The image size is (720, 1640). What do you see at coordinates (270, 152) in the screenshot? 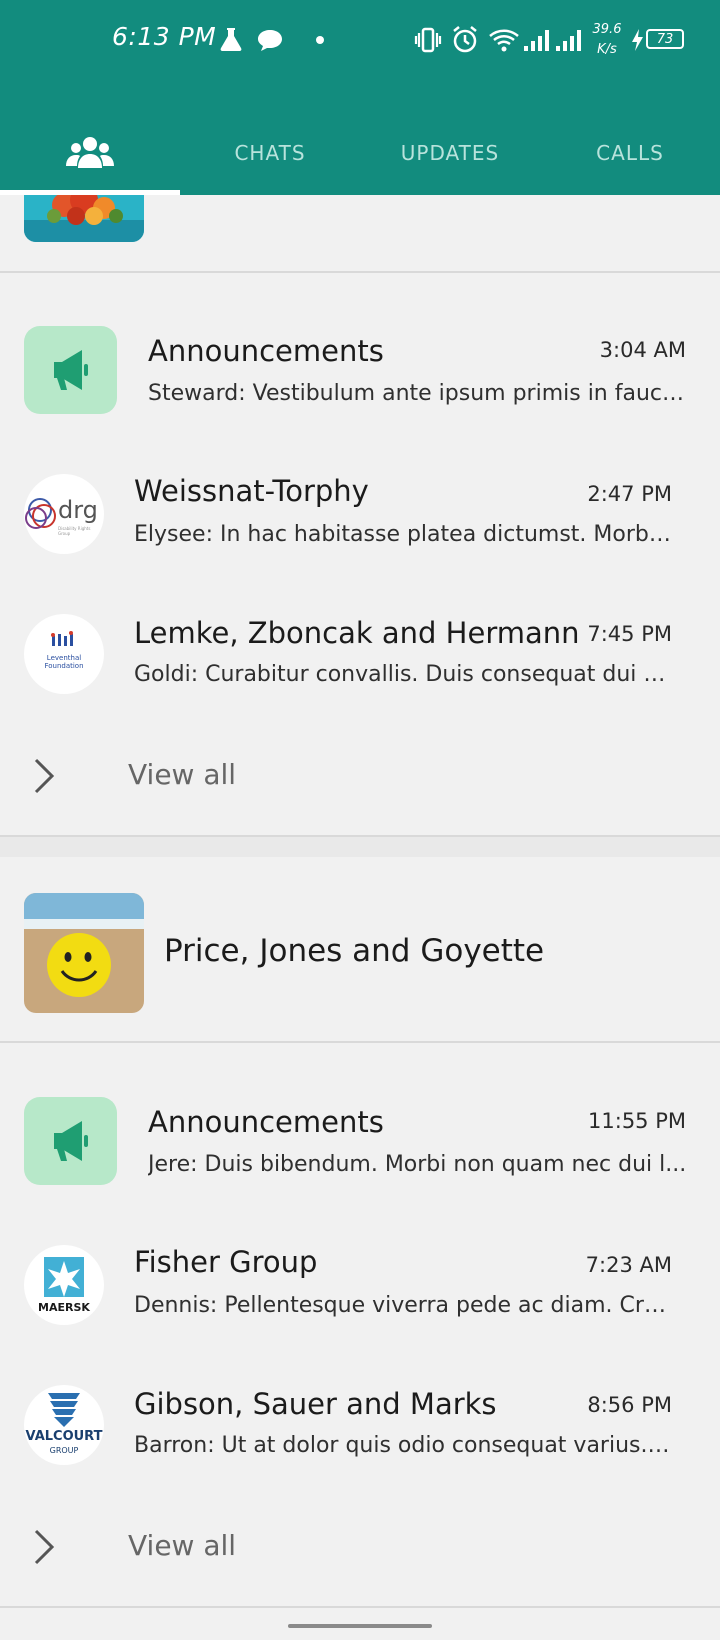
I see `tab-chats: CHATS` at bounding box center [270, 152].